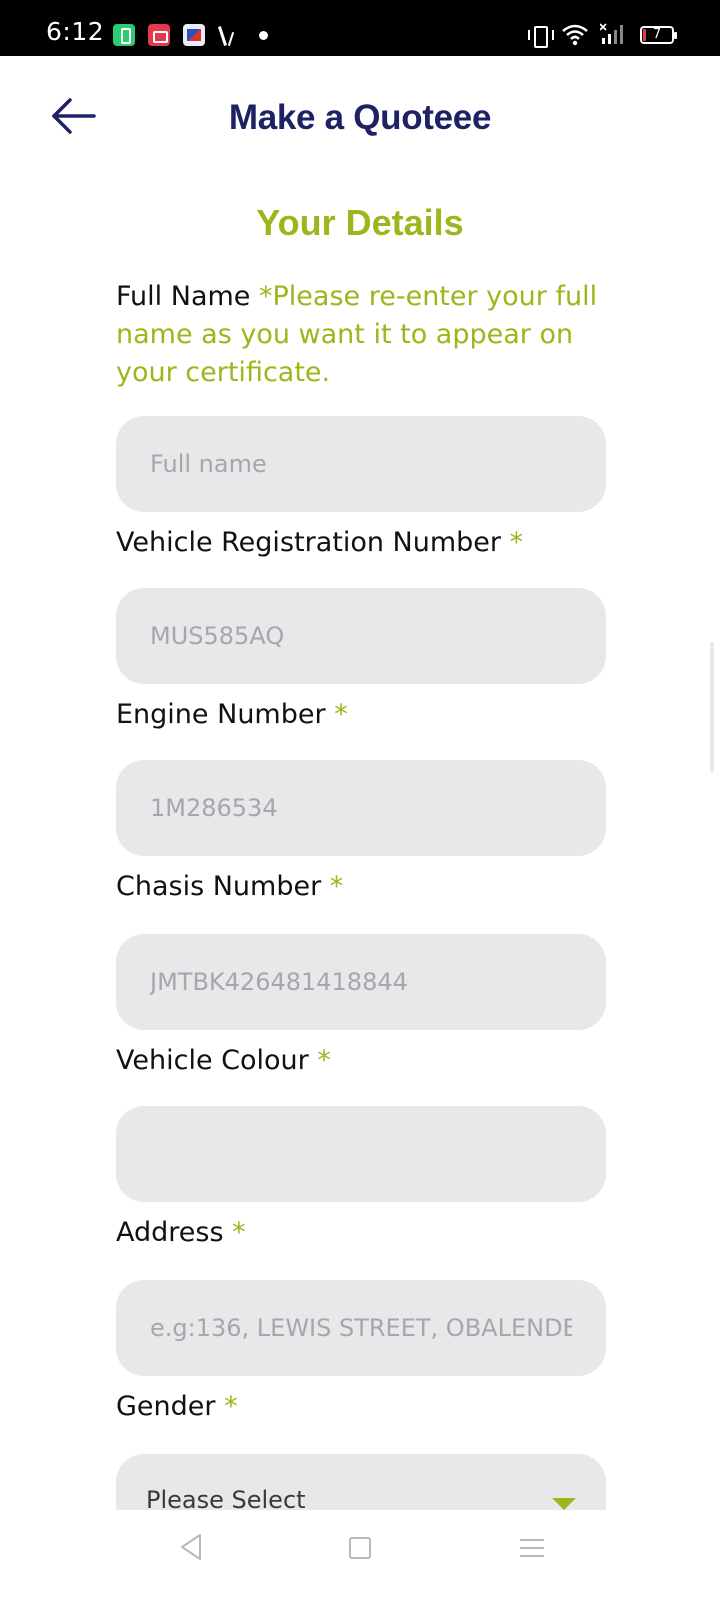 This screenshot has height=1600, width=720. What do you see at coordinates (361, 636) in the screenshot?
I see `vehicle-registration-input` at bounding box center [361, 636].